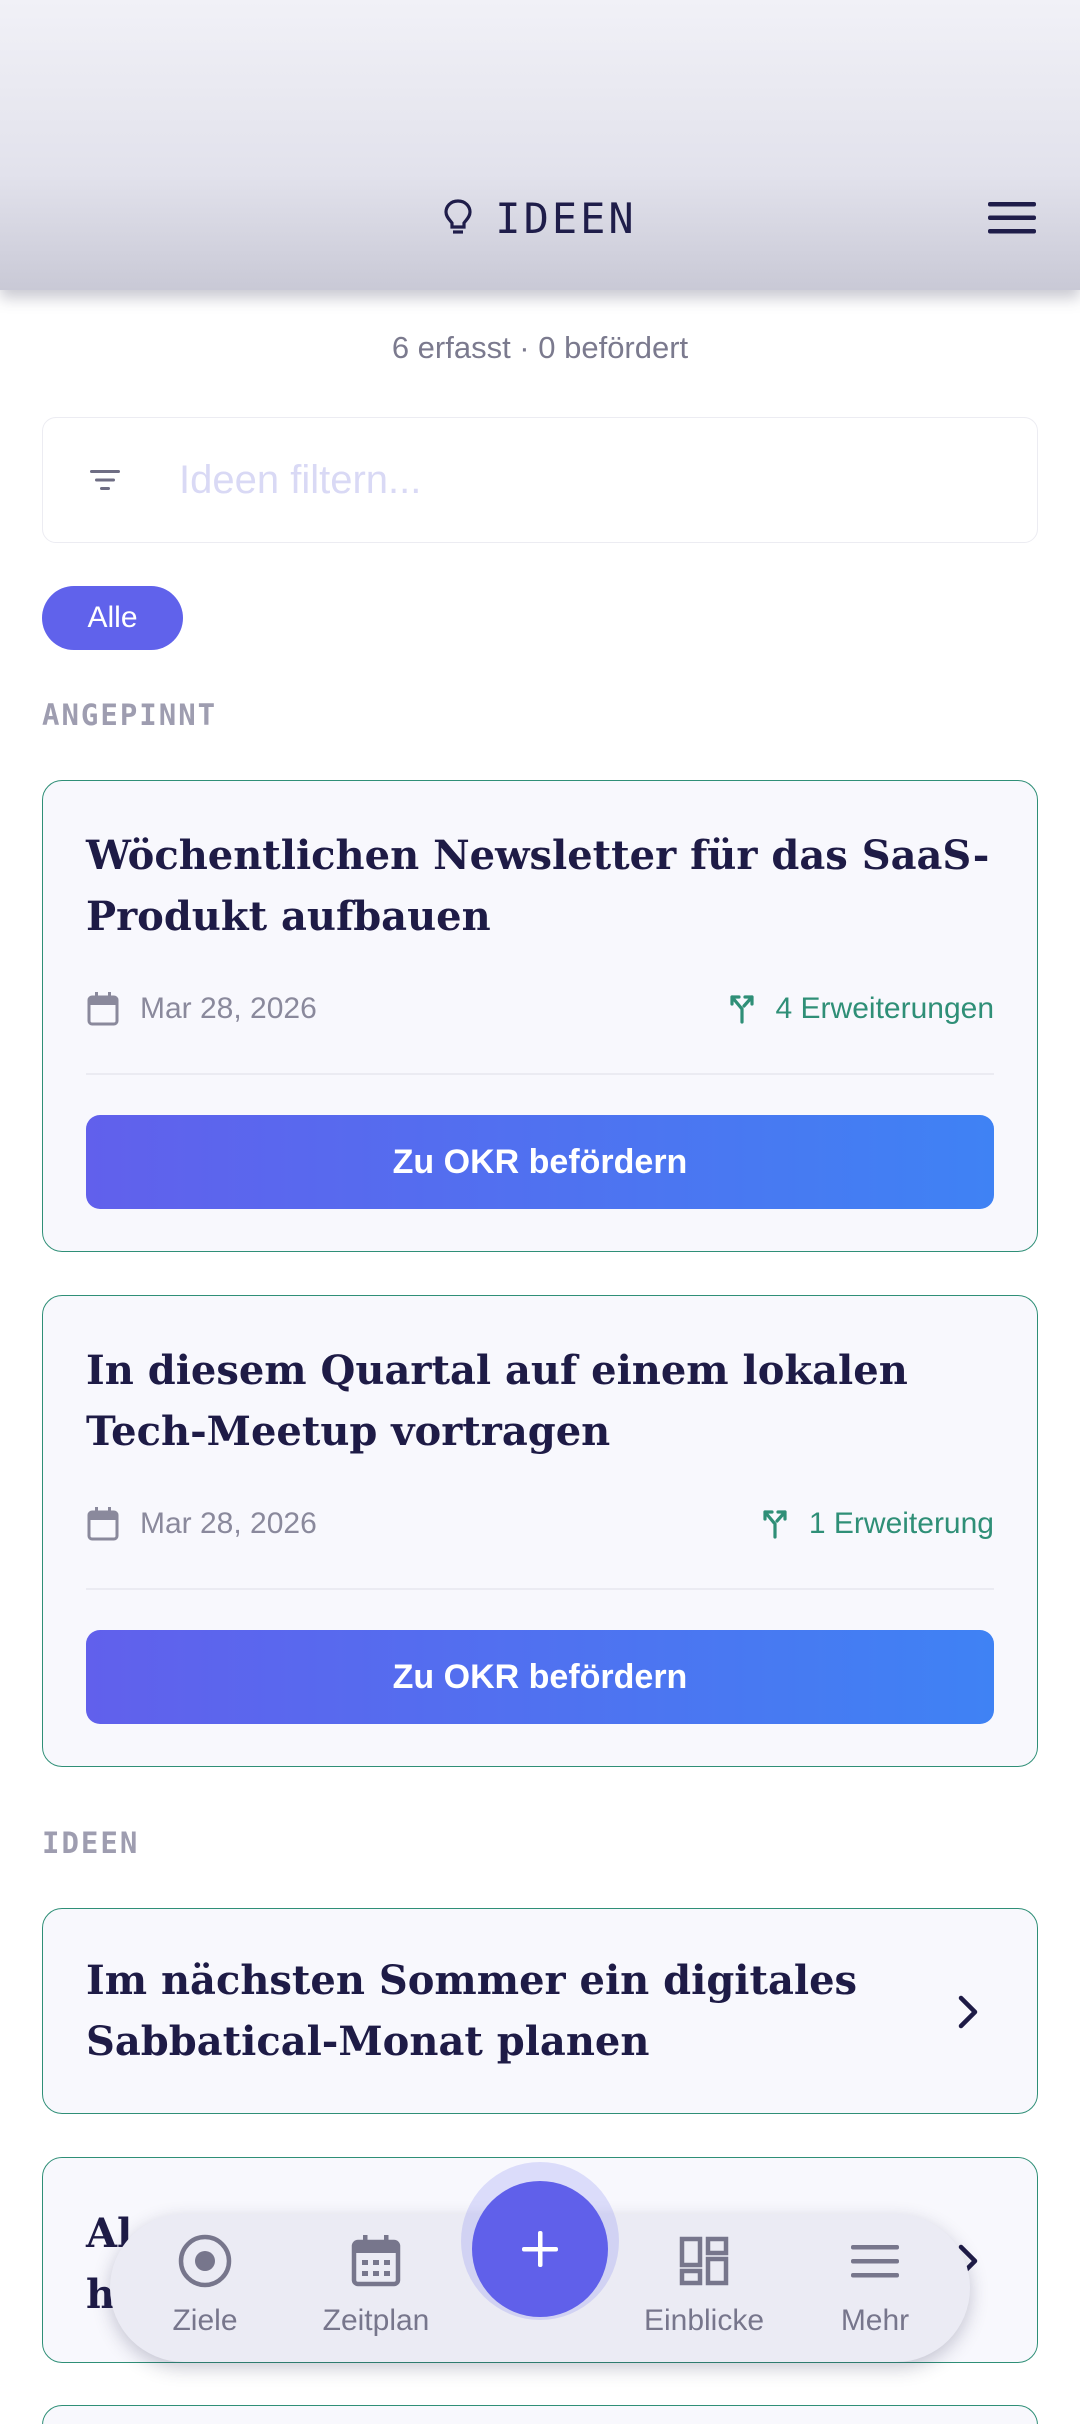 This screenshot has height=2424, width=1080. Describe the element at coordinates (540, 1009) in the screenshot. I see `card-meta: Mar 28, 2026 4 Erweiterungen` at that location.